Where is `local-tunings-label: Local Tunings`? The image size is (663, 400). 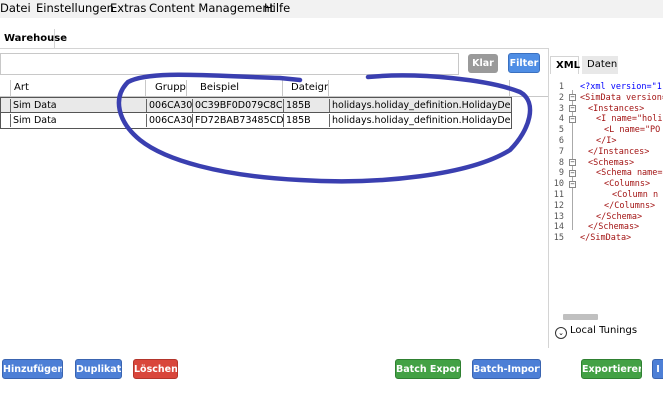
local-tunings-label: Local Tunings is located at coordinates (604, 330).